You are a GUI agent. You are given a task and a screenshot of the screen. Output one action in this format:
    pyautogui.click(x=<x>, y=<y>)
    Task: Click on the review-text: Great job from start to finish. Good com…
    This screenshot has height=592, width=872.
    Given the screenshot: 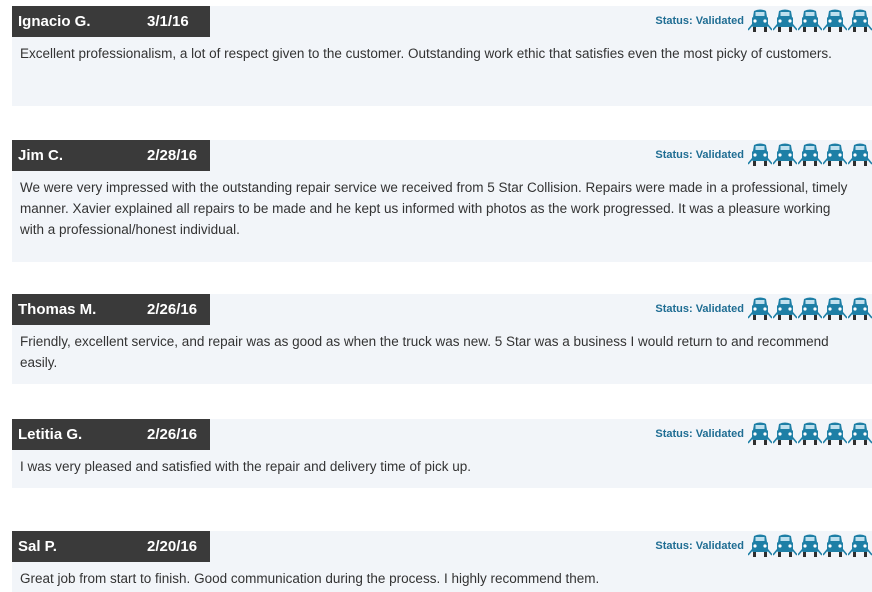 What is the action you would take?
    pyautogui.click(x=310, y=578)
    